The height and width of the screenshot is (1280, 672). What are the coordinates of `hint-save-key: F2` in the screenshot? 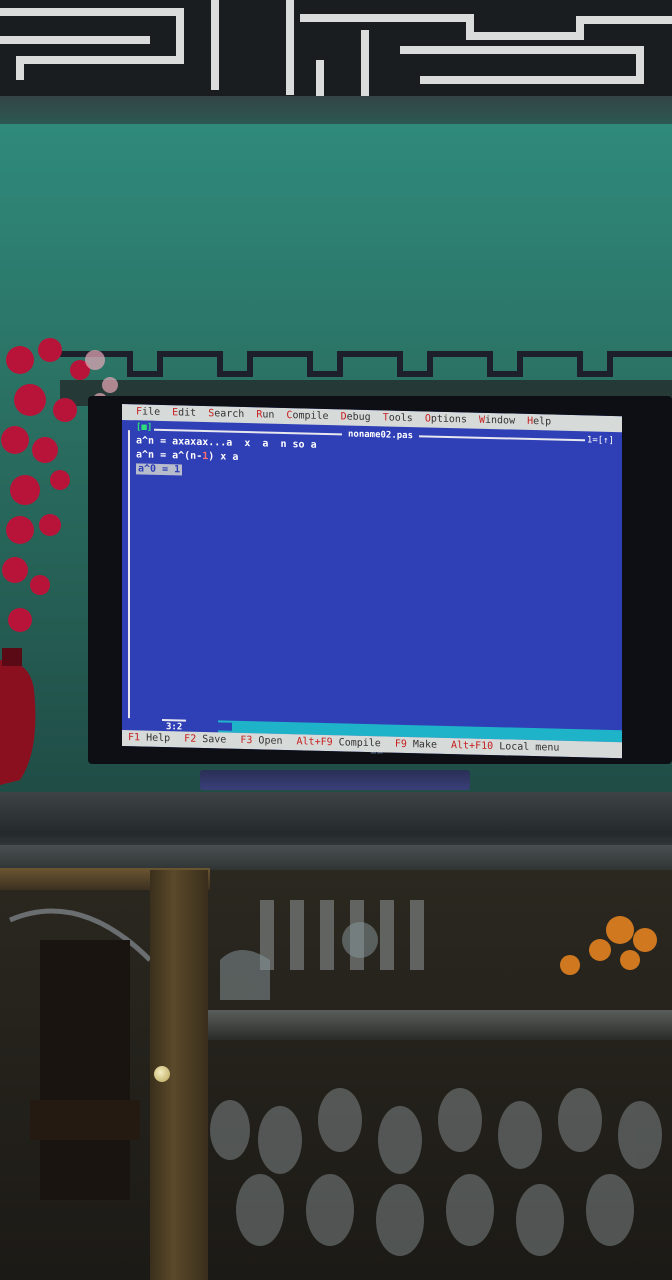 It's located at (190, 739).